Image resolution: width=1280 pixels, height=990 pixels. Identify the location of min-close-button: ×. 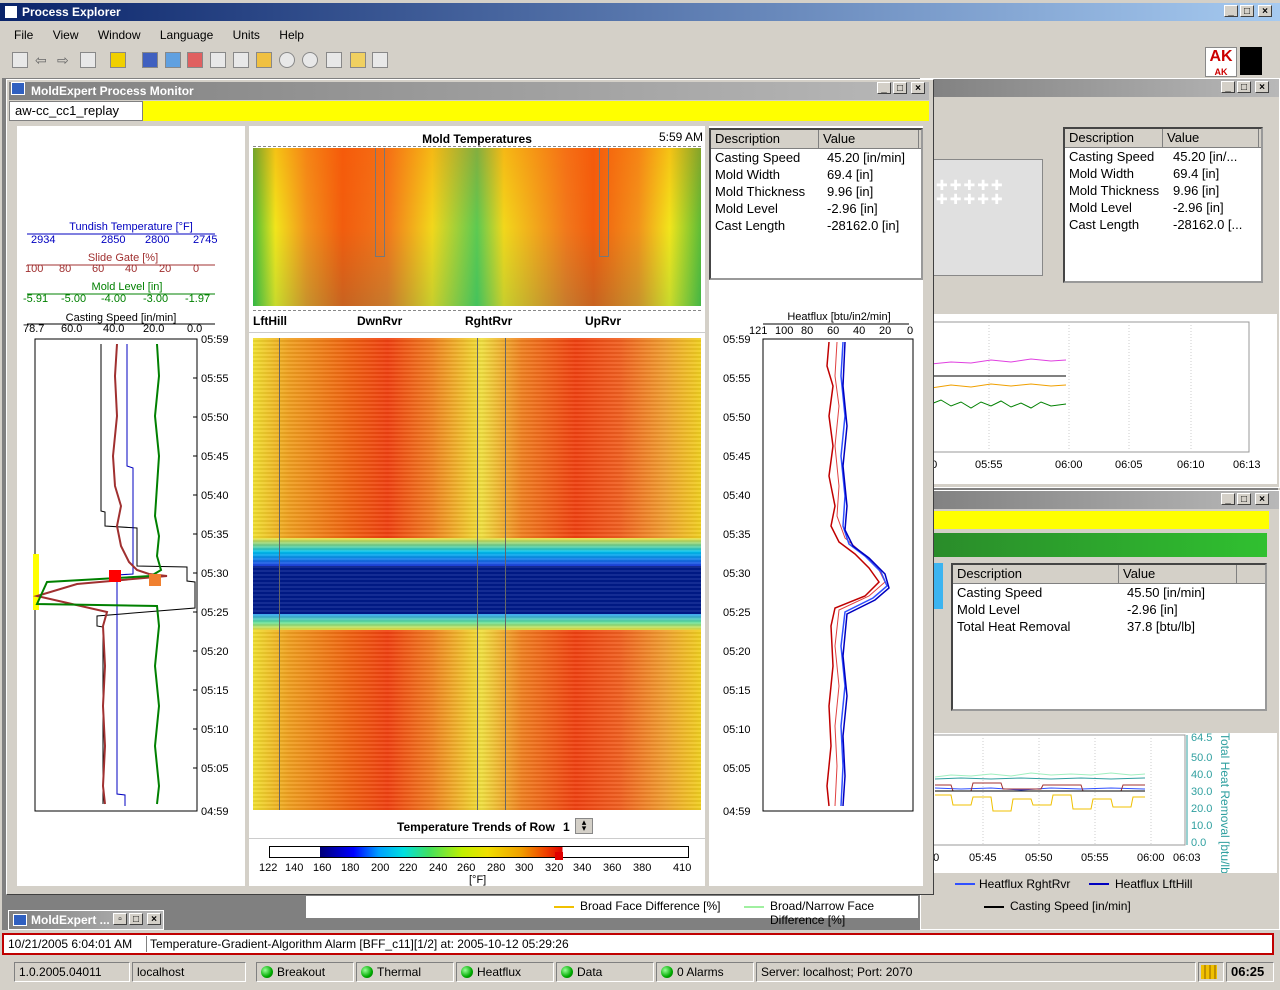
(154, 919).